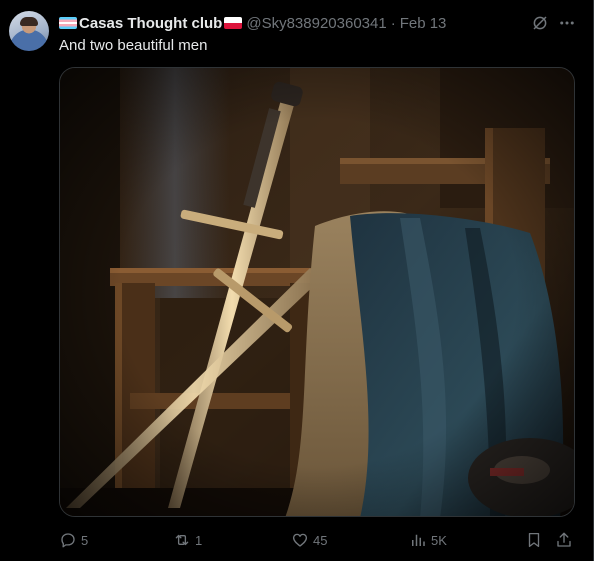  I want to click on poland-flag-icon, so click(233, 23).